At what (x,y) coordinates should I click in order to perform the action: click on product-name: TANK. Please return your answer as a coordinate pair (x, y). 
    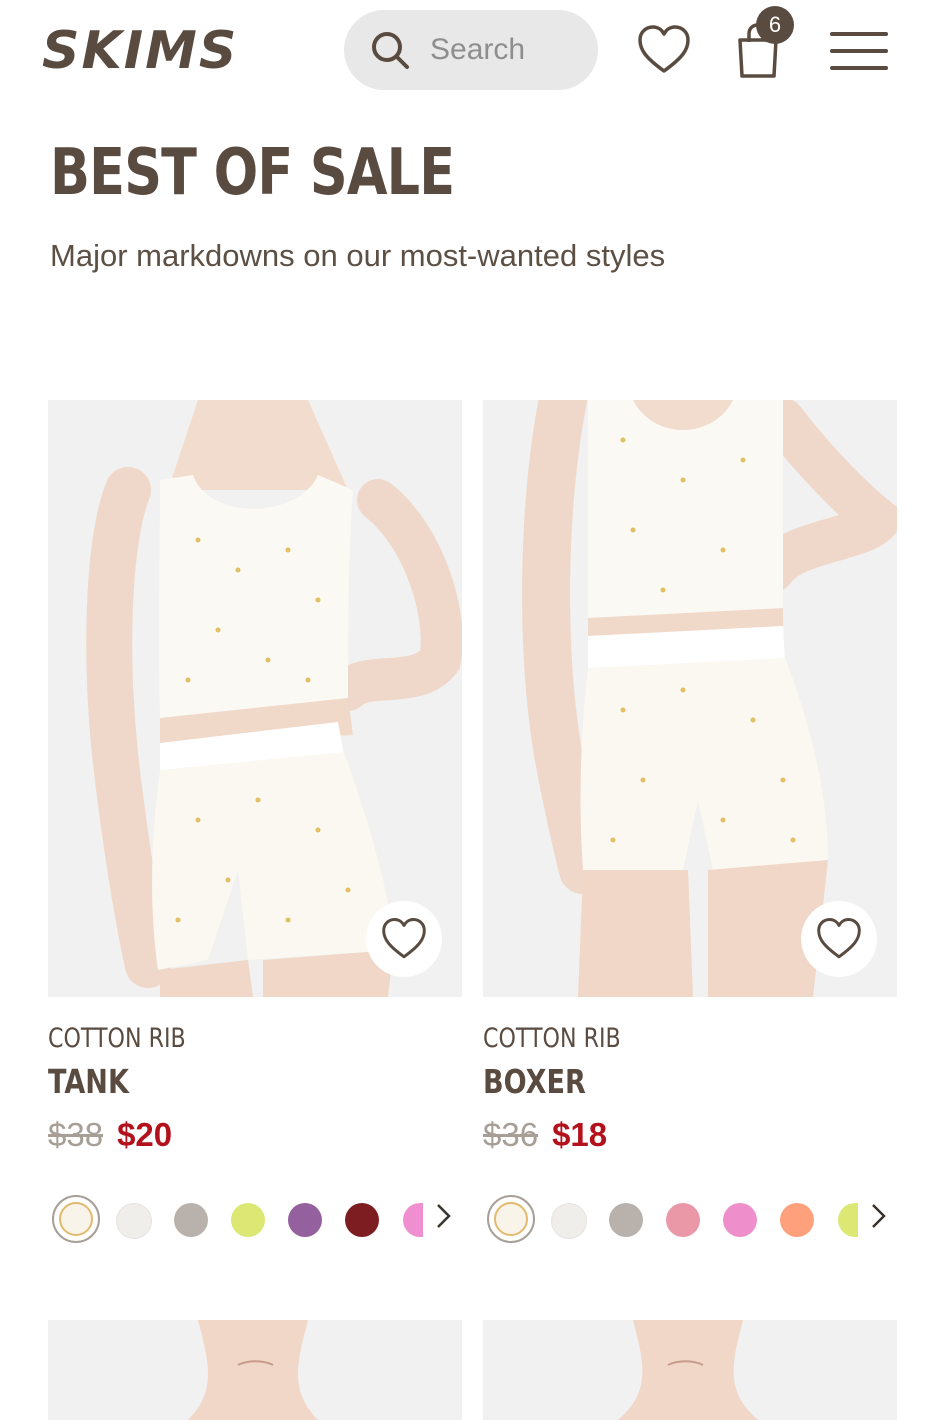
    Looking at the image, I should click on (88, 1081).